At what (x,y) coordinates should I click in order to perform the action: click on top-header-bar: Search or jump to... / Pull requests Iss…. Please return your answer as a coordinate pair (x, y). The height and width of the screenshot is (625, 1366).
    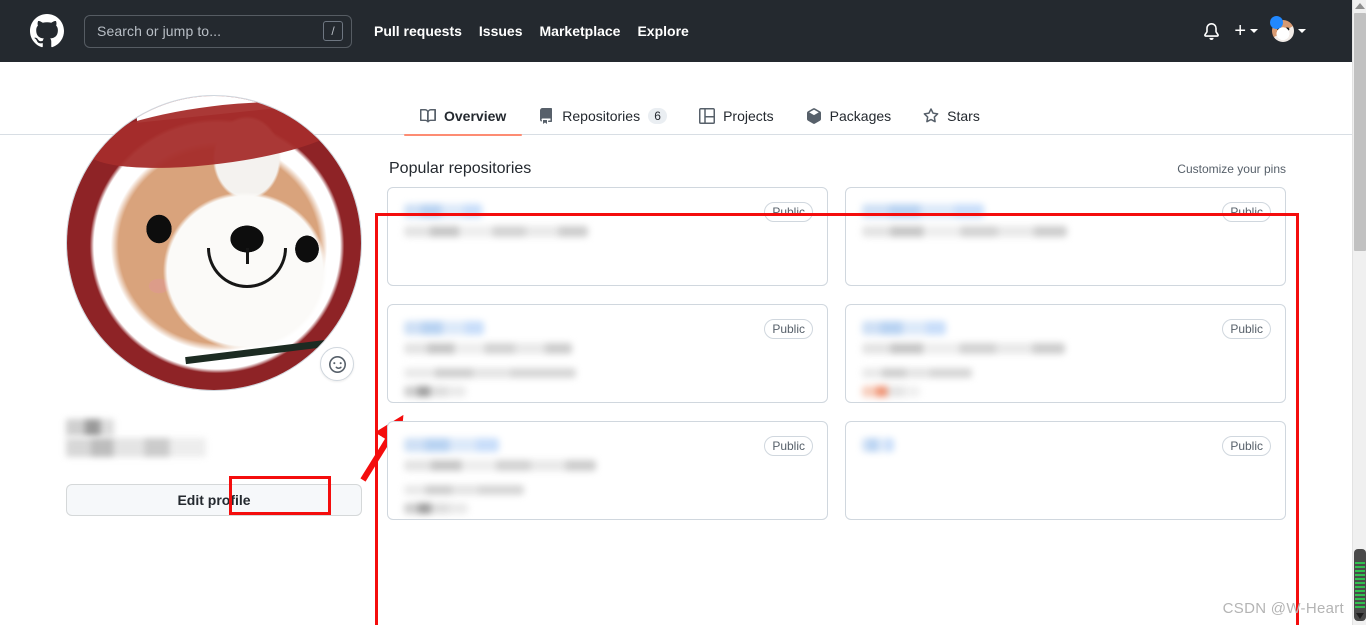
    Looking at the image, I should click on (676, 31).